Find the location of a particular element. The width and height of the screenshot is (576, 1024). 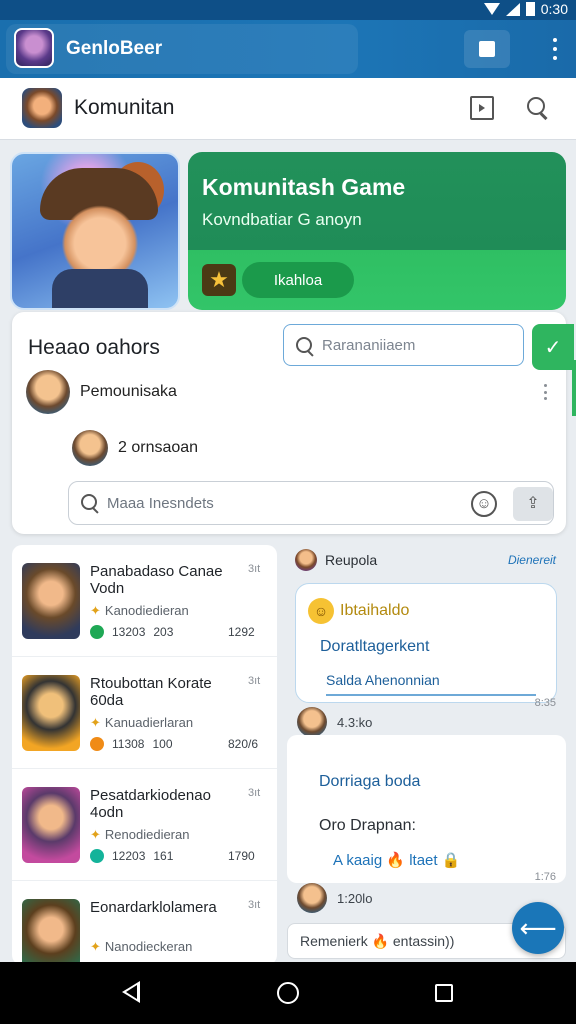

message-time: 8:35 is located at coordinates (545, 703).